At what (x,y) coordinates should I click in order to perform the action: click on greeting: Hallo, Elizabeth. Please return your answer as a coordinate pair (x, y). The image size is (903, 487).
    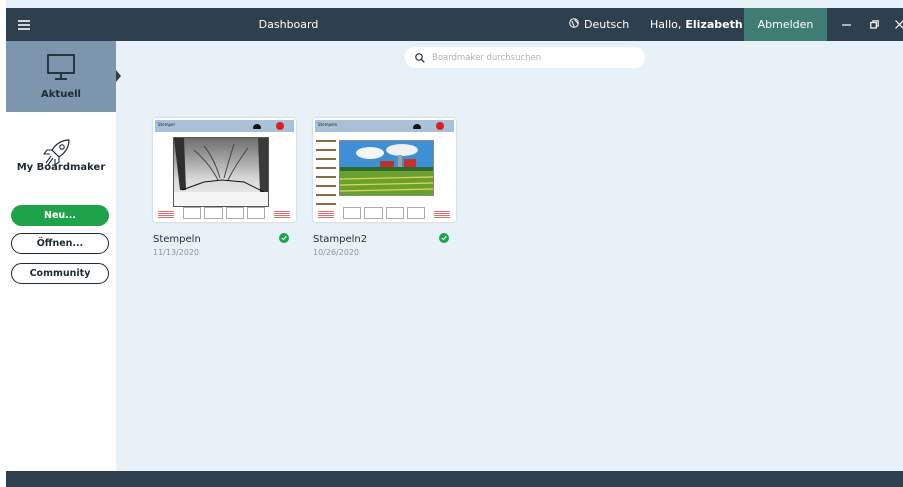
    Looking at the image, I should click on (696, 24).